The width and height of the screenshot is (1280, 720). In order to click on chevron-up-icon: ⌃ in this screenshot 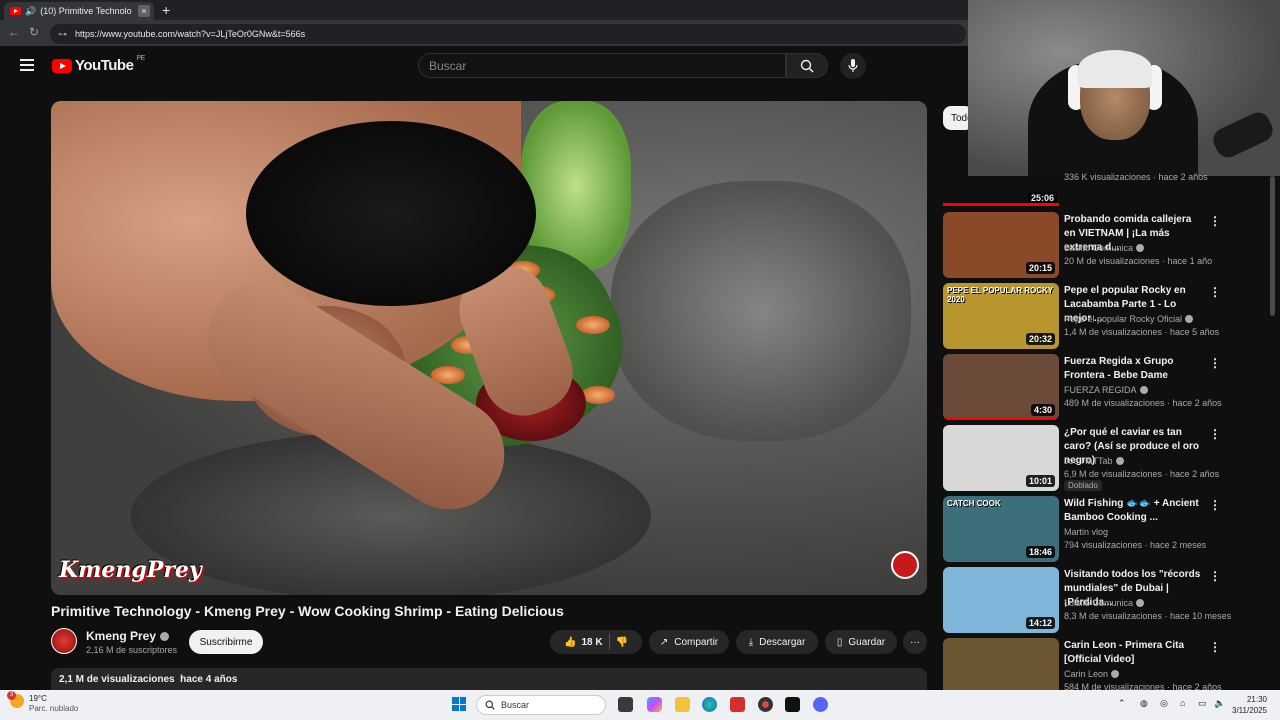, I will do `click(1122, 703)`.